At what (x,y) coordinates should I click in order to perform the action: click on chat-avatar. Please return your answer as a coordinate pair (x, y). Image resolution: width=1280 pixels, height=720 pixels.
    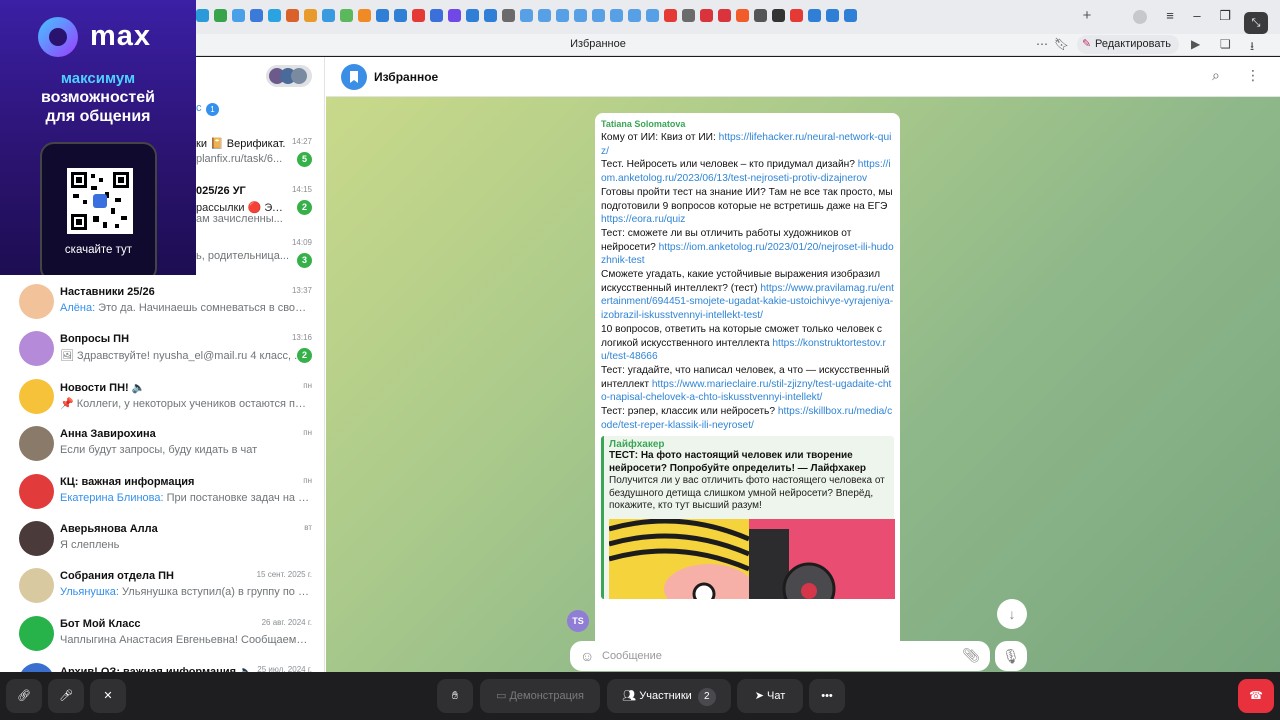
    Looking at the image, I should click on (36, 667).